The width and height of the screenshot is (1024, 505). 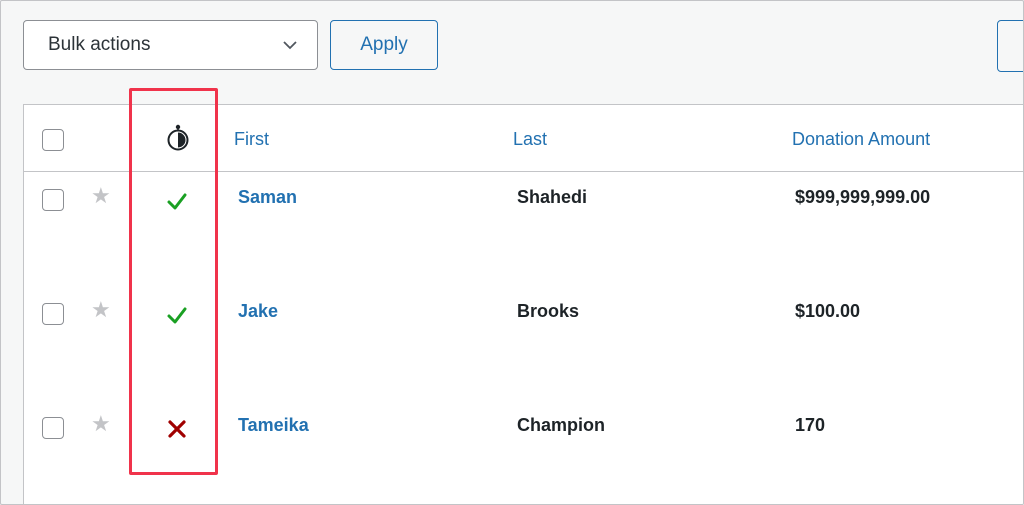 I want to click on bulk-actions-select: Bulk actions, so click(x=170, y=45).